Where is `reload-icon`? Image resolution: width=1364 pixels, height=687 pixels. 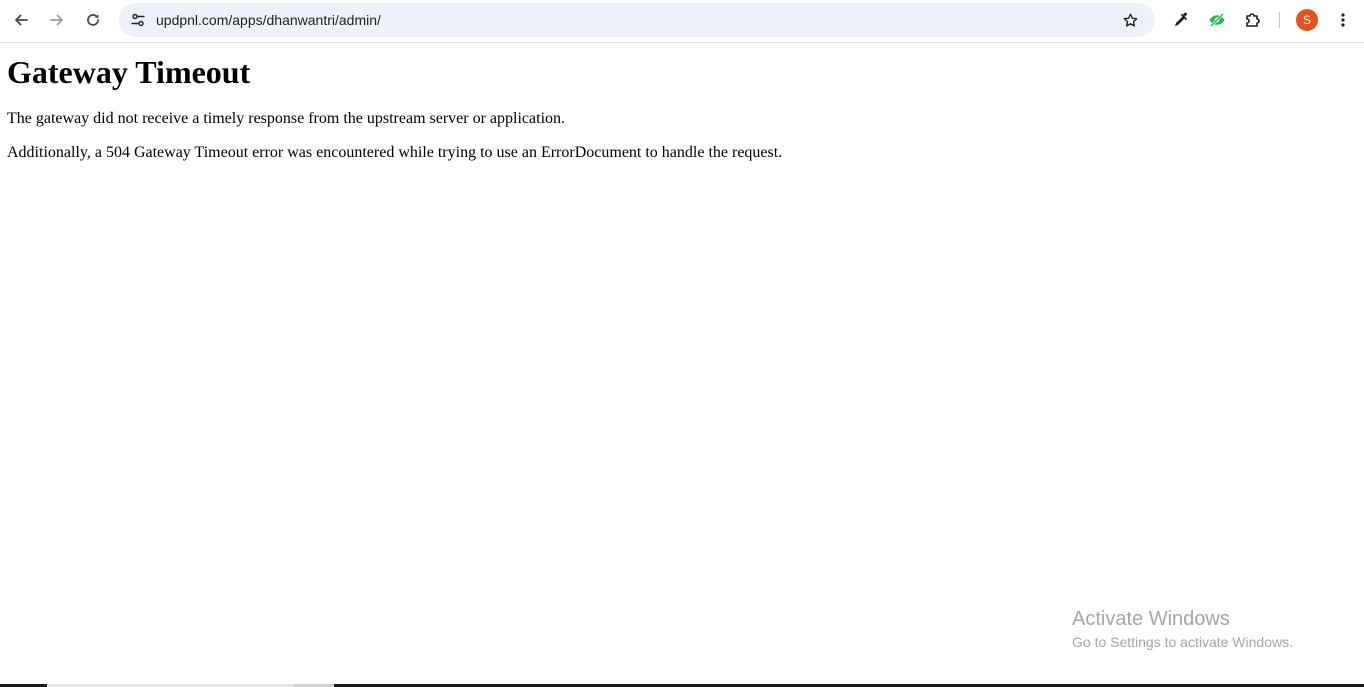
reload-icon is located at coordinates (93, 20).